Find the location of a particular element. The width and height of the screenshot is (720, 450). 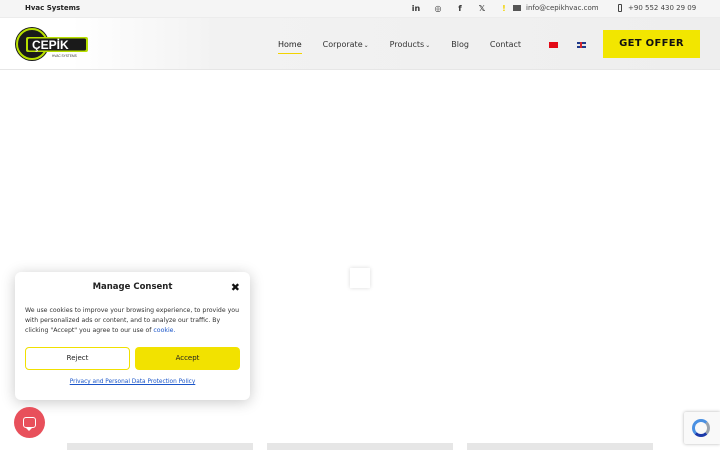

nav-item-corporate: Corporate⌄ is located at coordinates (346, 44).